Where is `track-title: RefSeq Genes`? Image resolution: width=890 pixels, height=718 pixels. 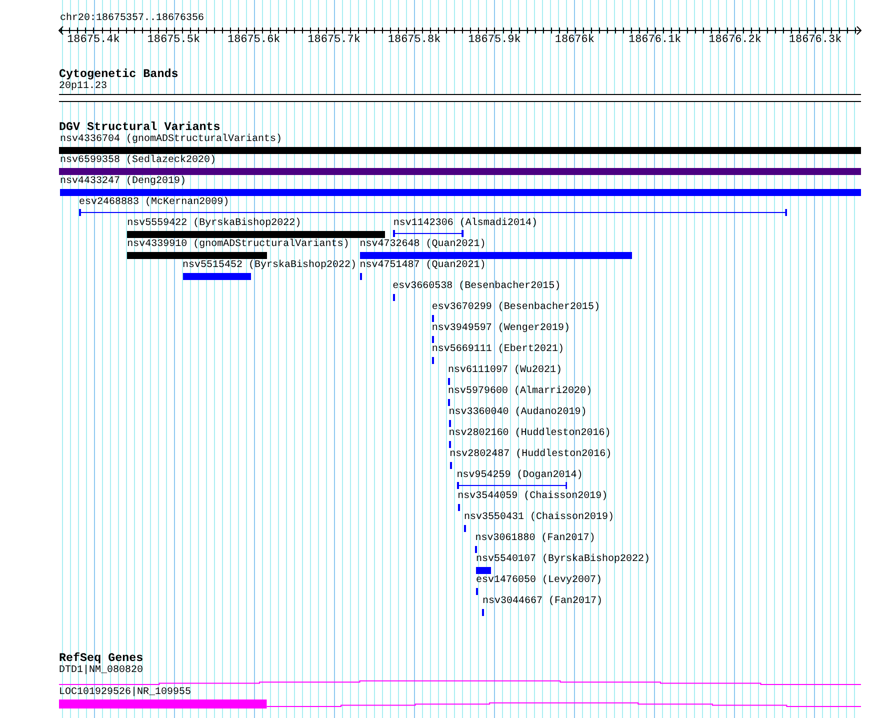
track-title: RefSeq Genes is located at coordinates (101, 658).